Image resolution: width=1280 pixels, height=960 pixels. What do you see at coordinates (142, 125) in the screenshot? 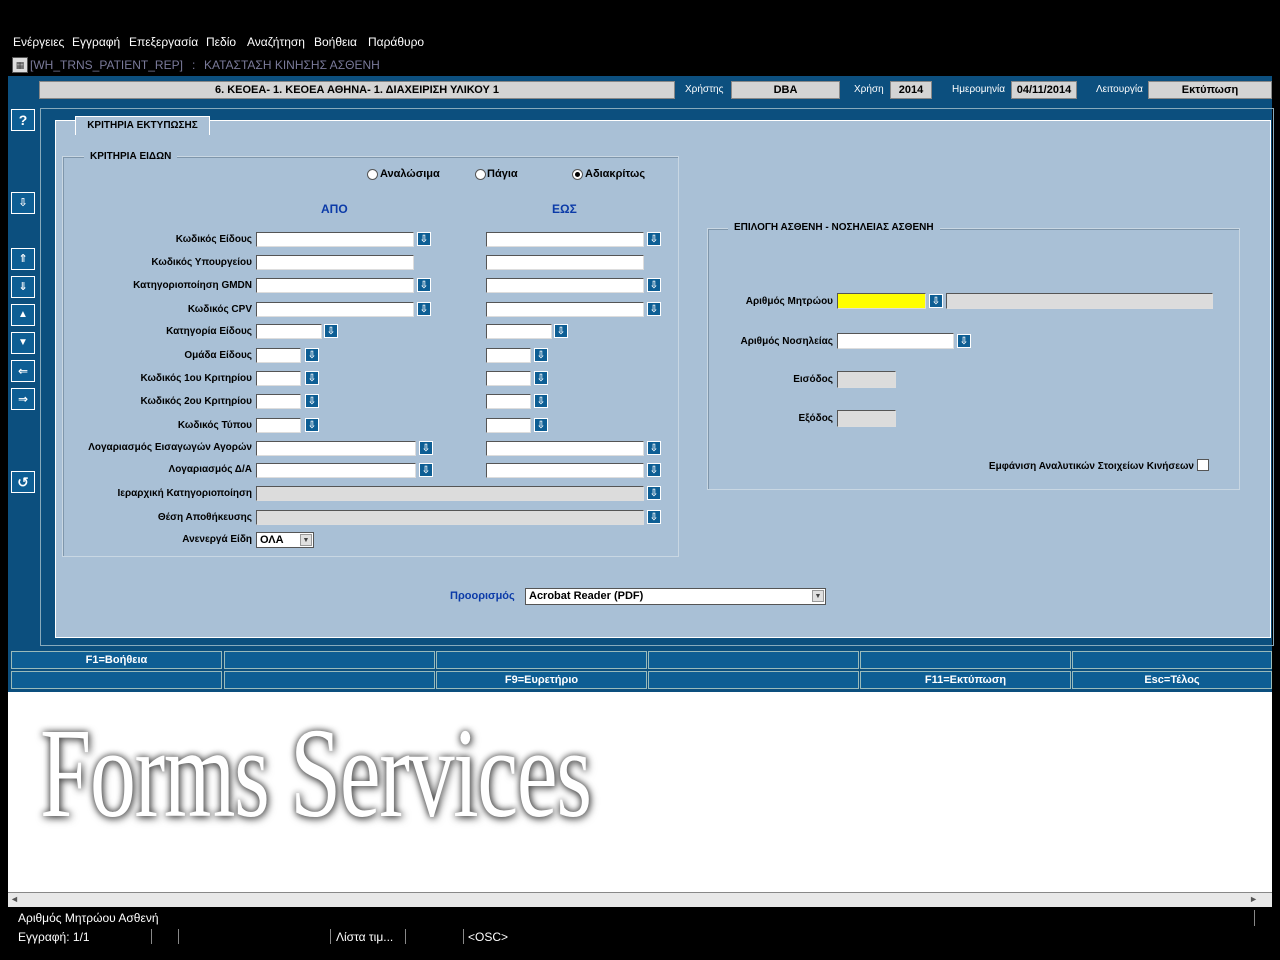
I see `tab-print-criteria: ΚΡΙΤΗΡΙΑ ΕΚΤΥΠΩΣΗΣ` at bounding box center [142, 125].